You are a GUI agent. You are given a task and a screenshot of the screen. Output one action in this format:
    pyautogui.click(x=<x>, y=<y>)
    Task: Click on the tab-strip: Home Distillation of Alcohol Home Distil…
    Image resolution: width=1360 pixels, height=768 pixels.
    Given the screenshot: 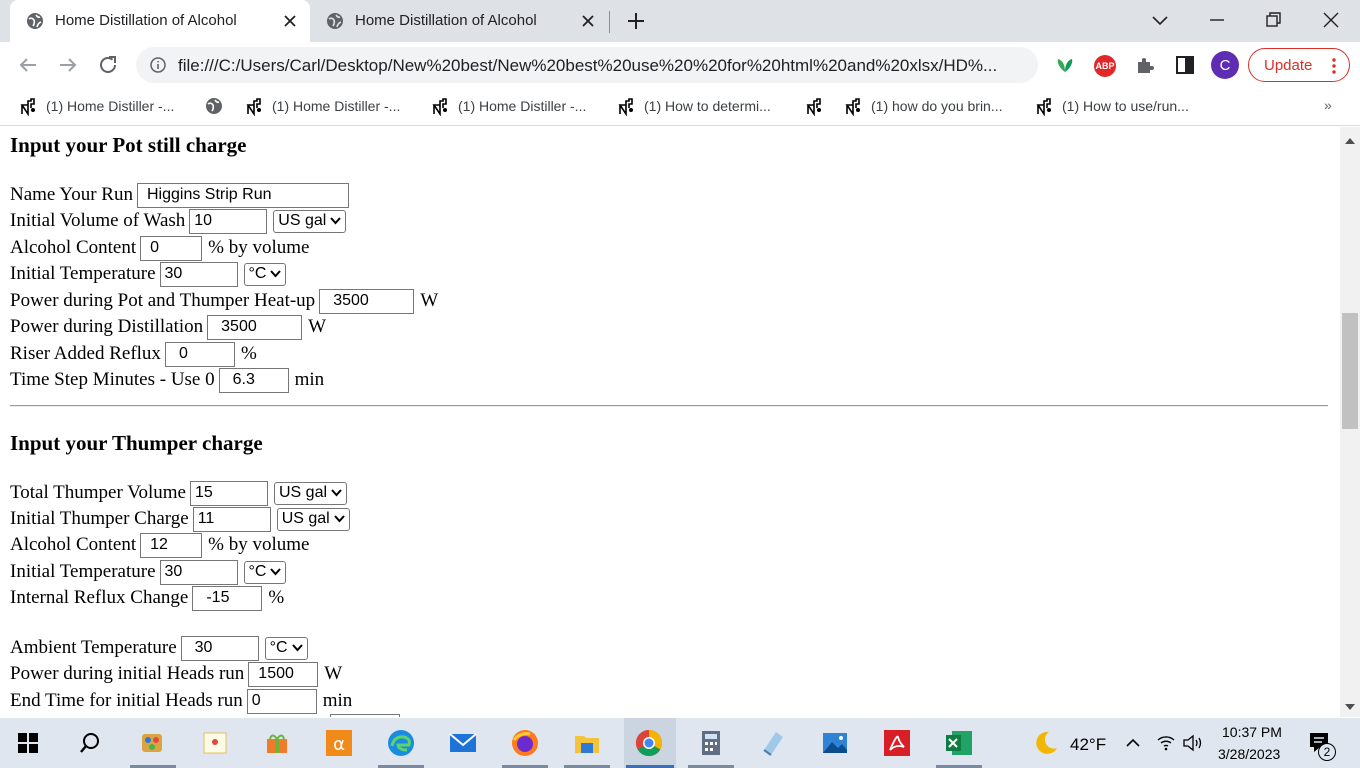 What is the action you would take?
    pyautogui.click(x=680, y=21)
    